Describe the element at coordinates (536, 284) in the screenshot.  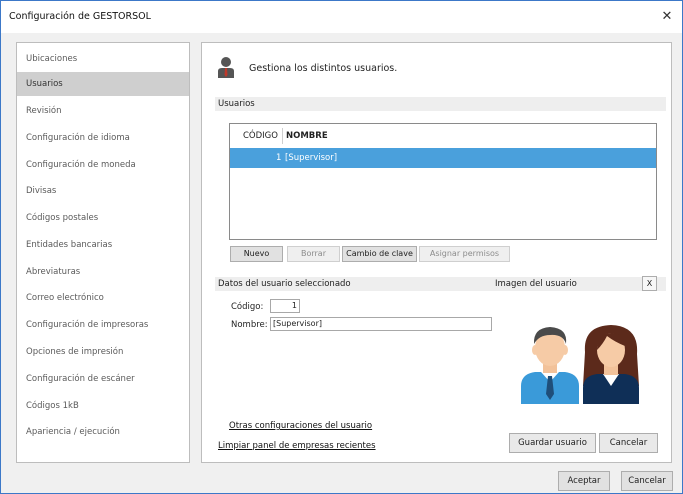
I see `image-section-label: Imagen del usuario` at that location.